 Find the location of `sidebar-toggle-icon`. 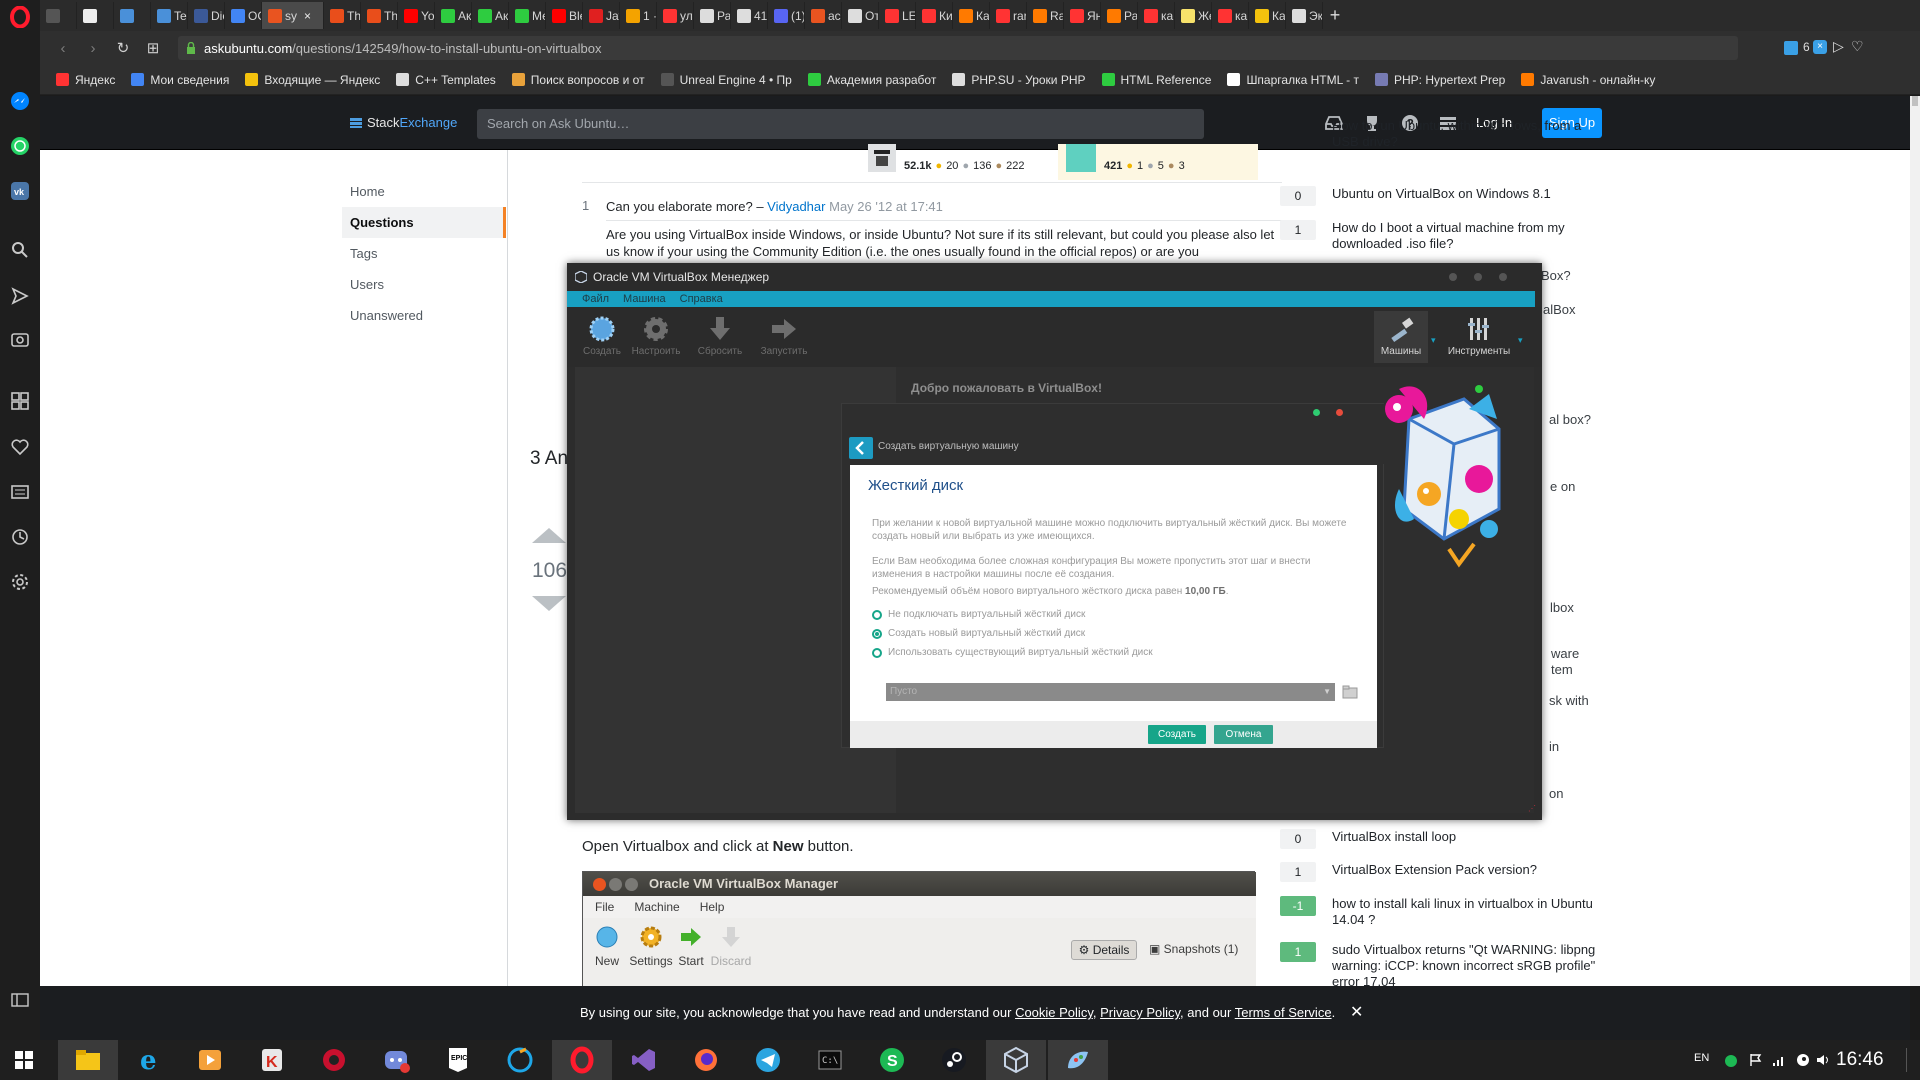

sidebar-toggle-icon is located at coordinates (20, 1000).